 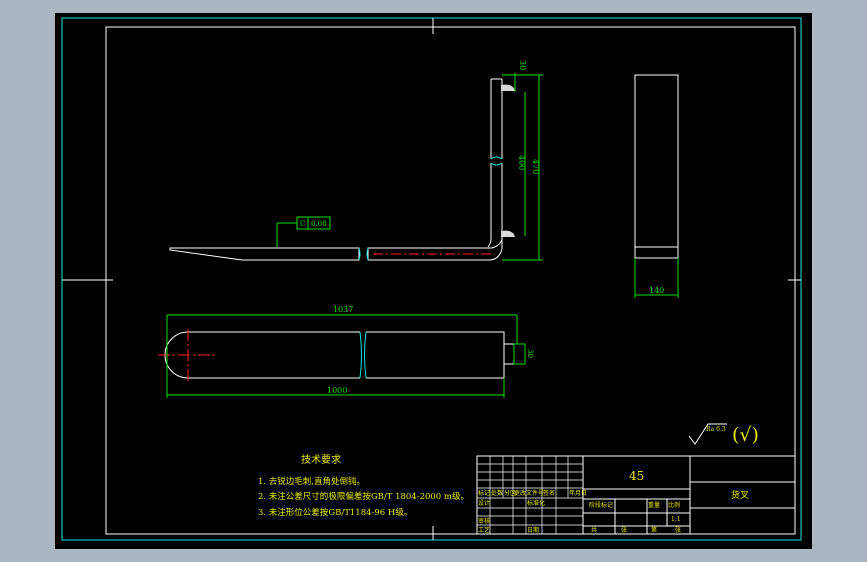 What do you see at coordinates (624, 530) in the screenshot?
I see `sheets-label: 张` at bounding box center [624, 530].